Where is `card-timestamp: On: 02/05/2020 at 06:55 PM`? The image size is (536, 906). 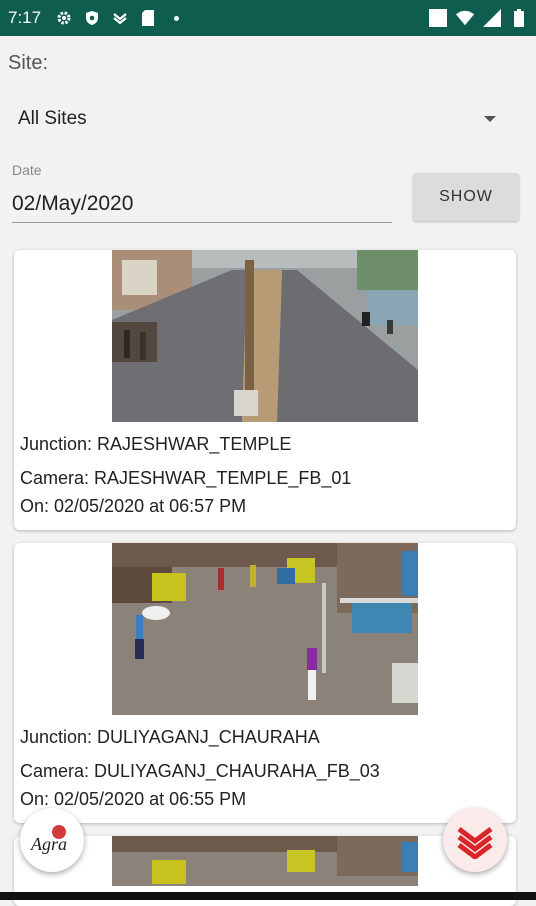
card-timestamp: On: 02/05/2020 at 06:55 PM is located at coordinates (133, 799).